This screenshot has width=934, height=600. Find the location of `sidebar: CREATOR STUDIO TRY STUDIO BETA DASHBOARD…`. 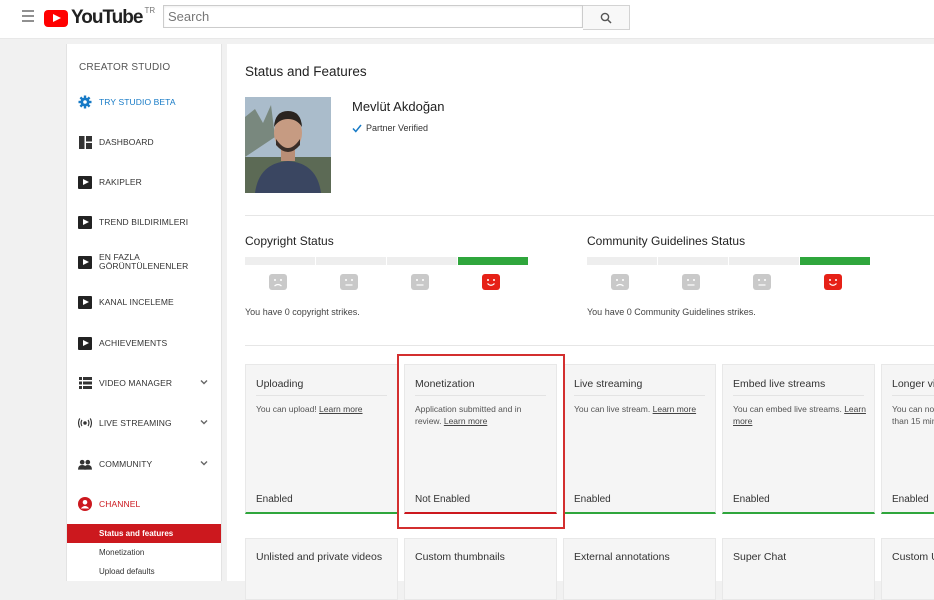

sidebar: CREATOR STUDIO TRY STUDIO BETA DASHBOARD… is located at coordinates (144, 312).